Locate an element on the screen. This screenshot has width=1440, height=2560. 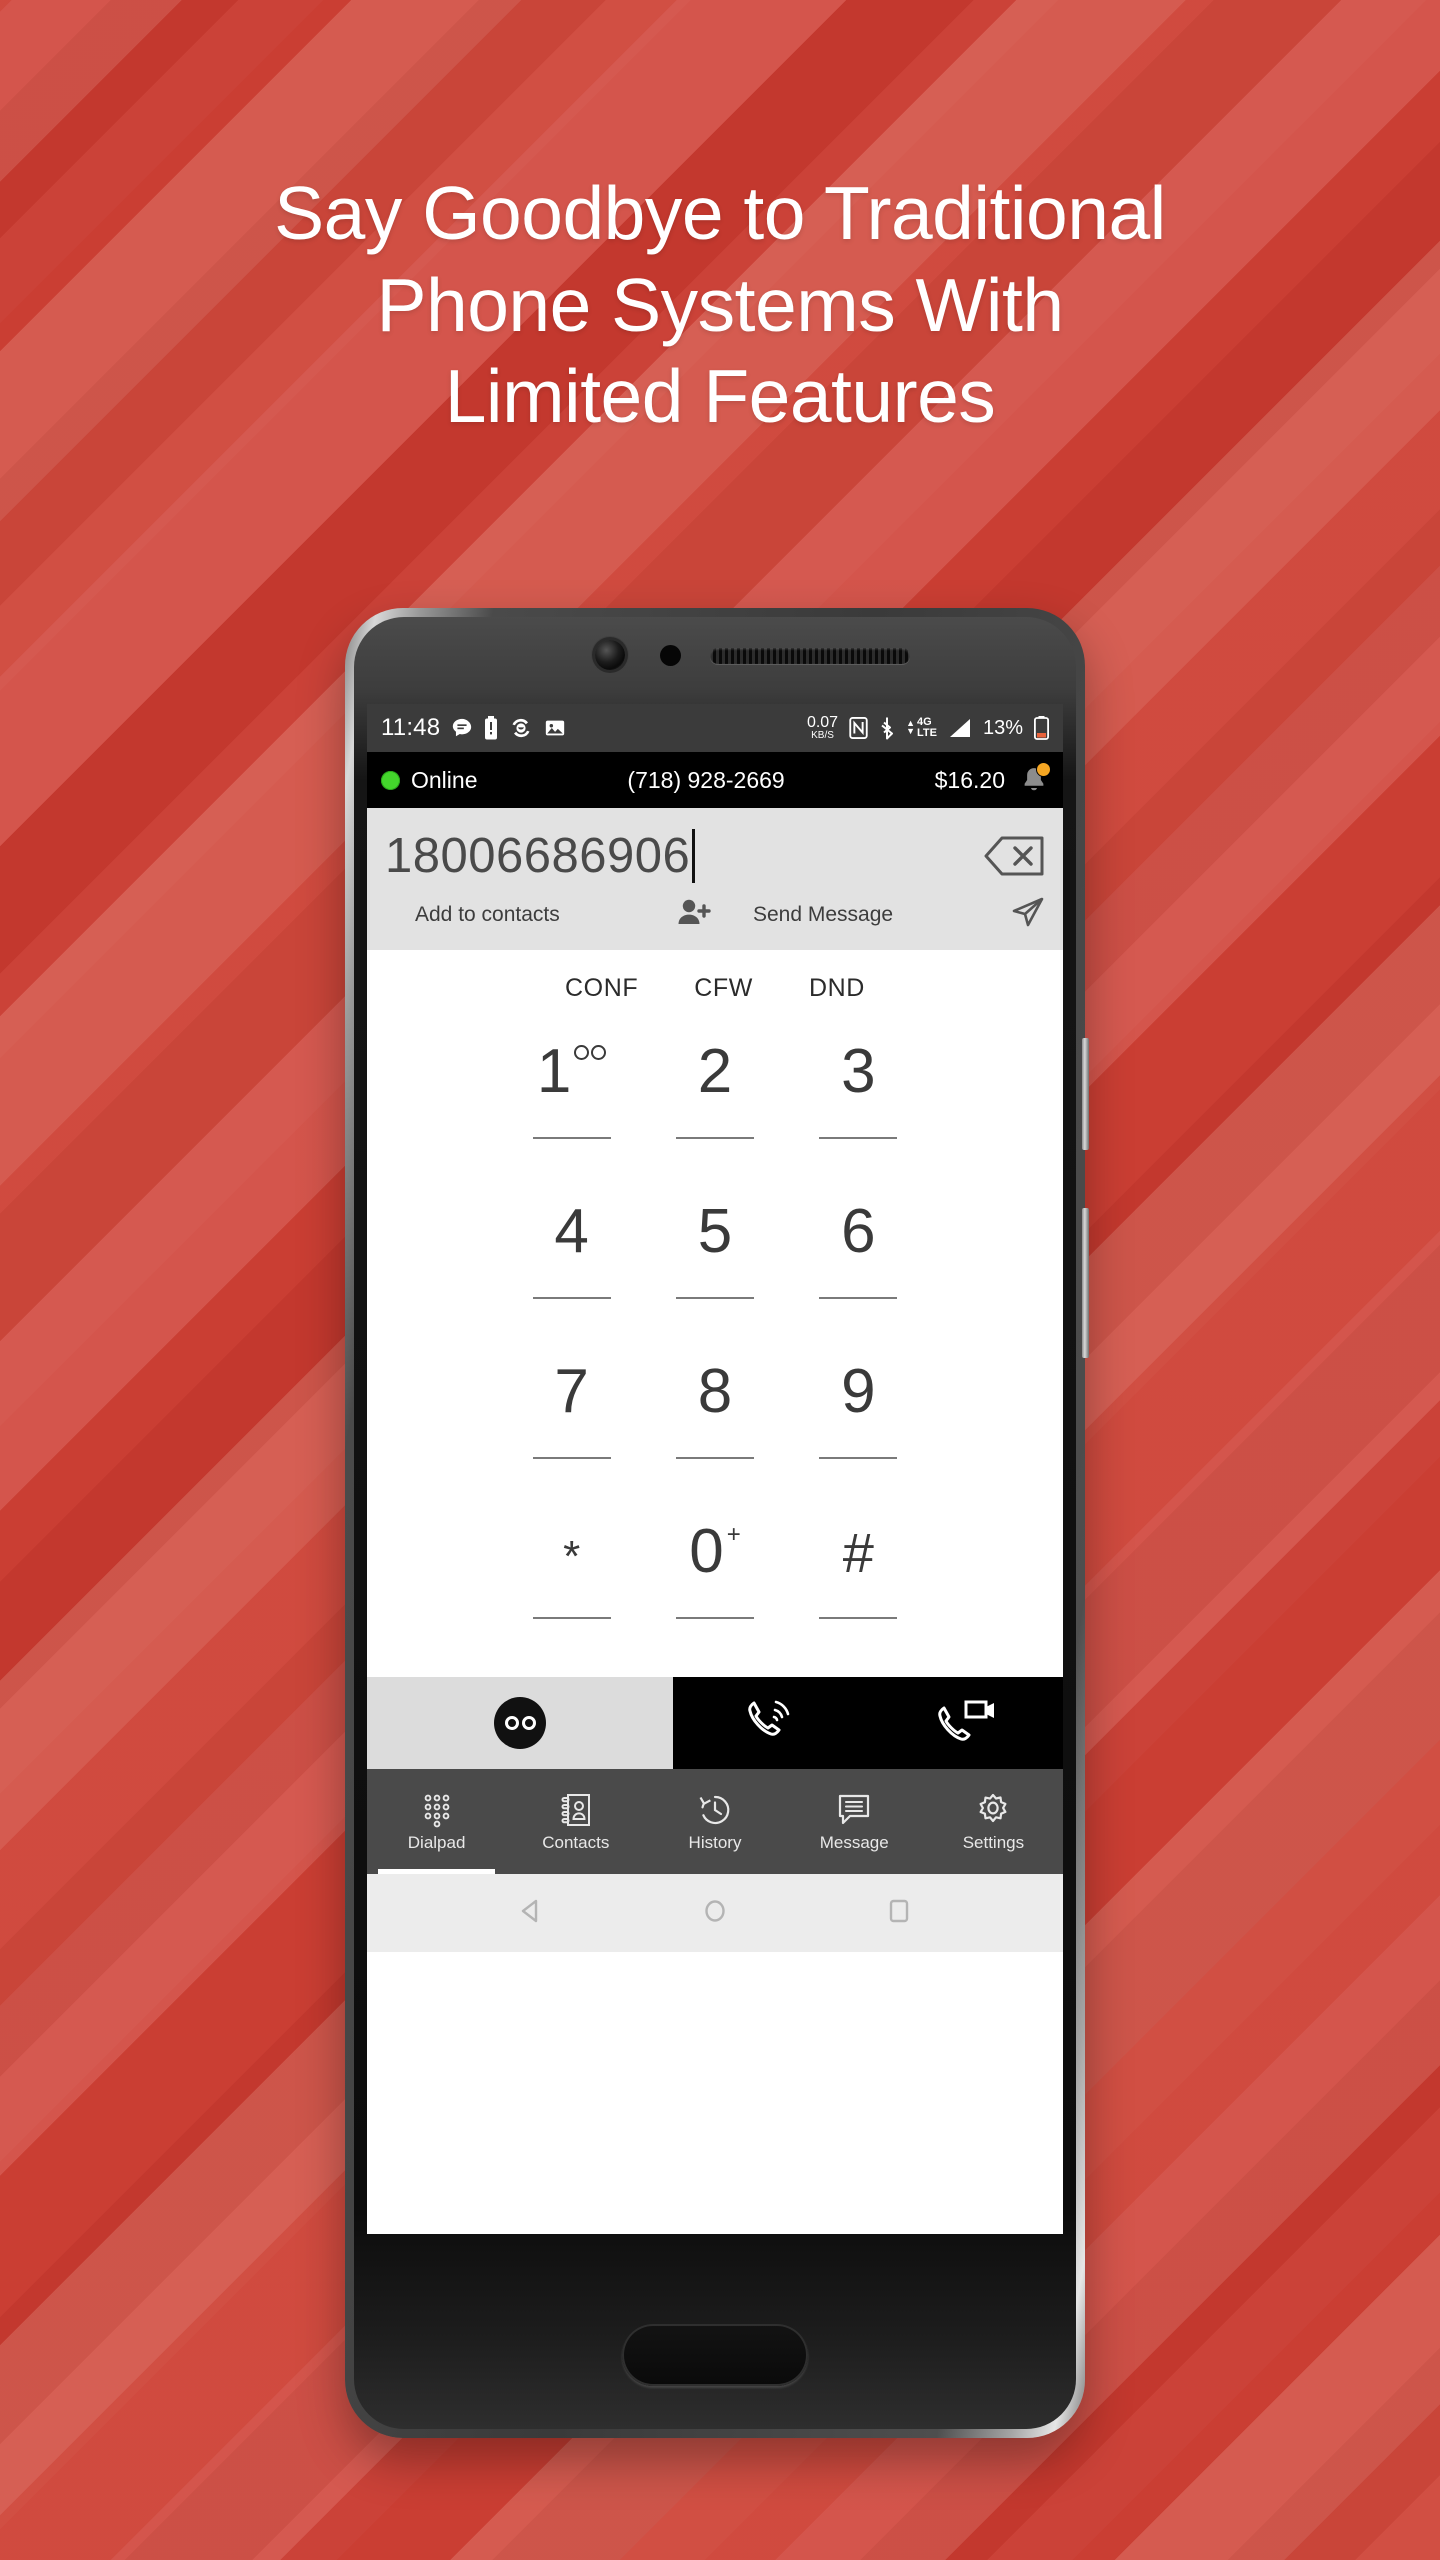
add-to-contacts-button: Add to contacts is located at coordinates (550, 915).